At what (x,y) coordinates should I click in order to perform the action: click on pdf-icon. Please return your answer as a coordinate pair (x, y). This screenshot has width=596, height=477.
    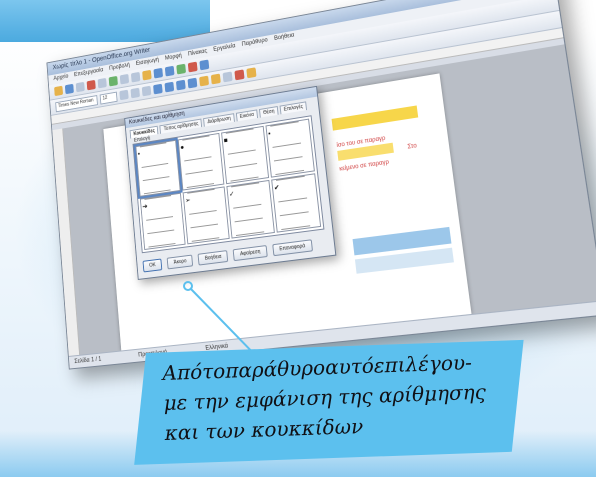
    Looking at the image, I should click on (91, 85).